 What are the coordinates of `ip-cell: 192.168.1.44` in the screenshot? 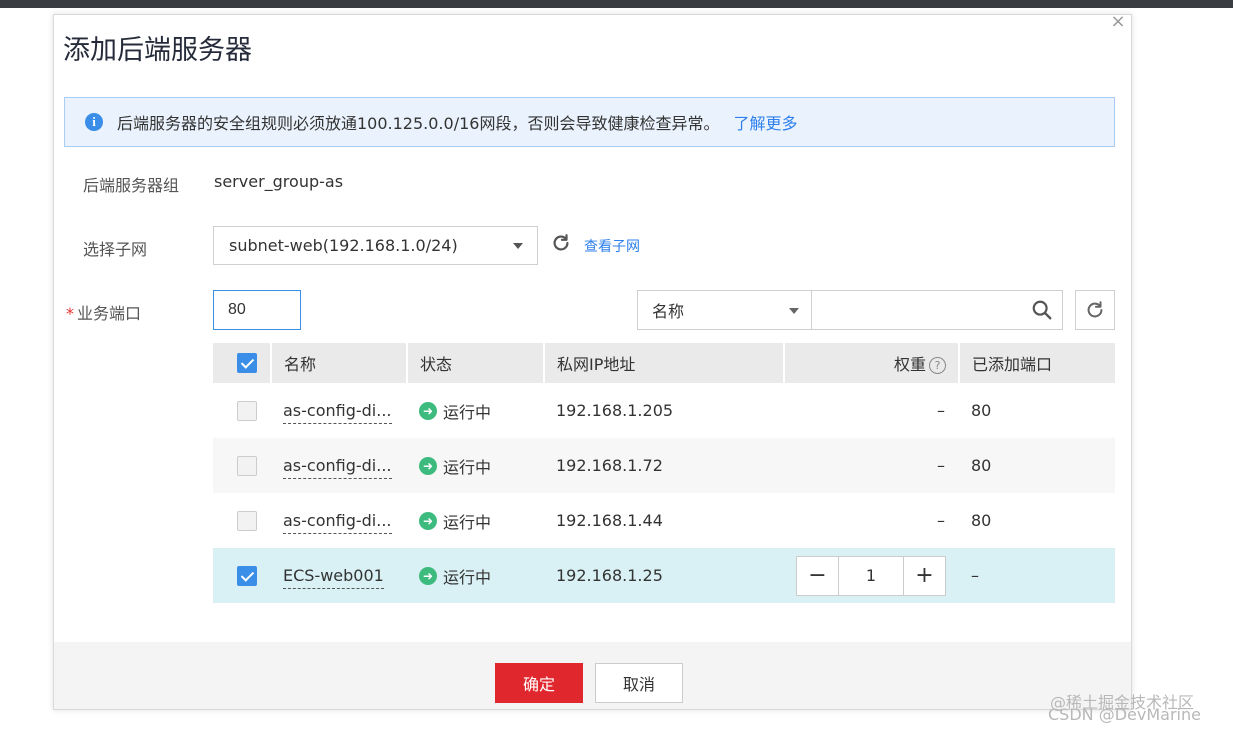 It's located at (609, 520).